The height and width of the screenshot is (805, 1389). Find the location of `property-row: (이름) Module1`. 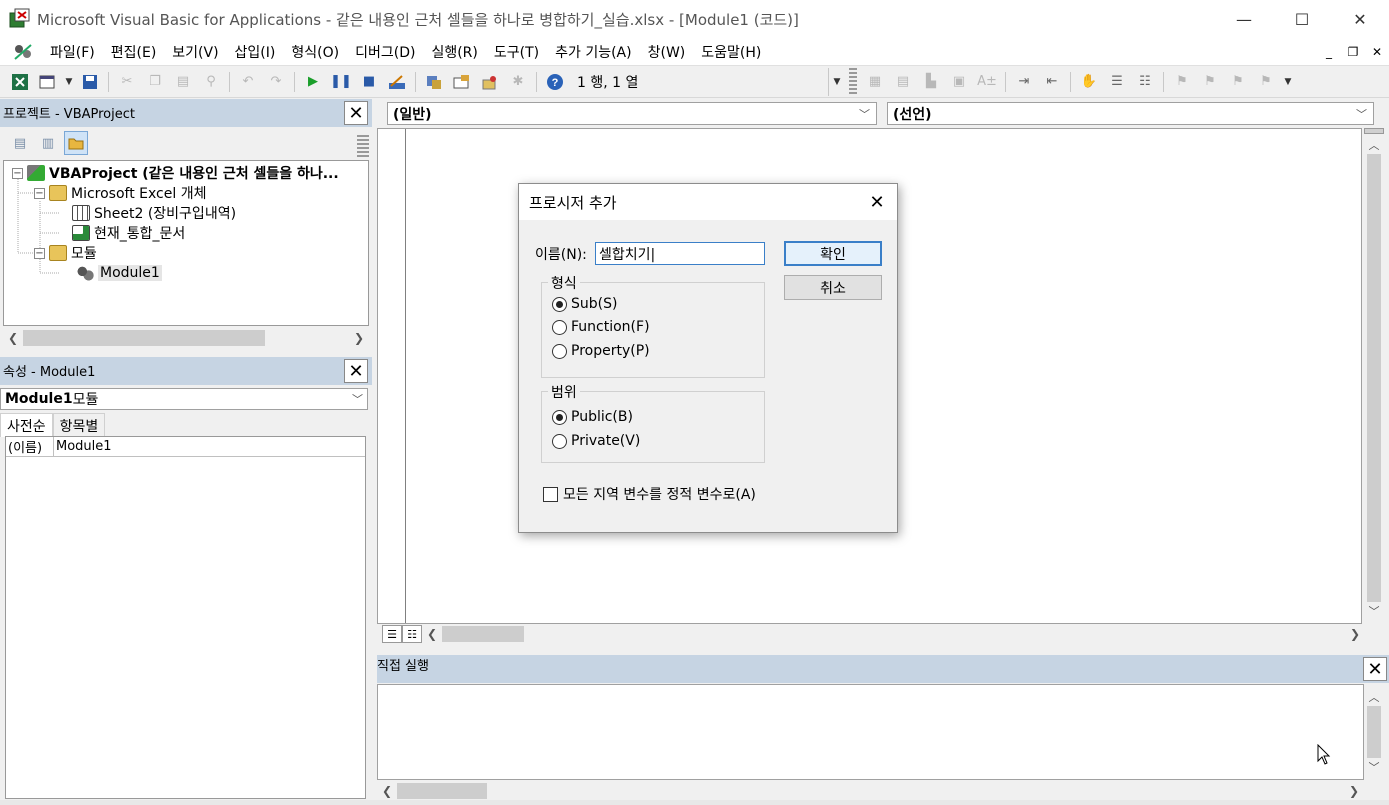

property-row: (이름) Module1 is located at coordinates (185, 447).